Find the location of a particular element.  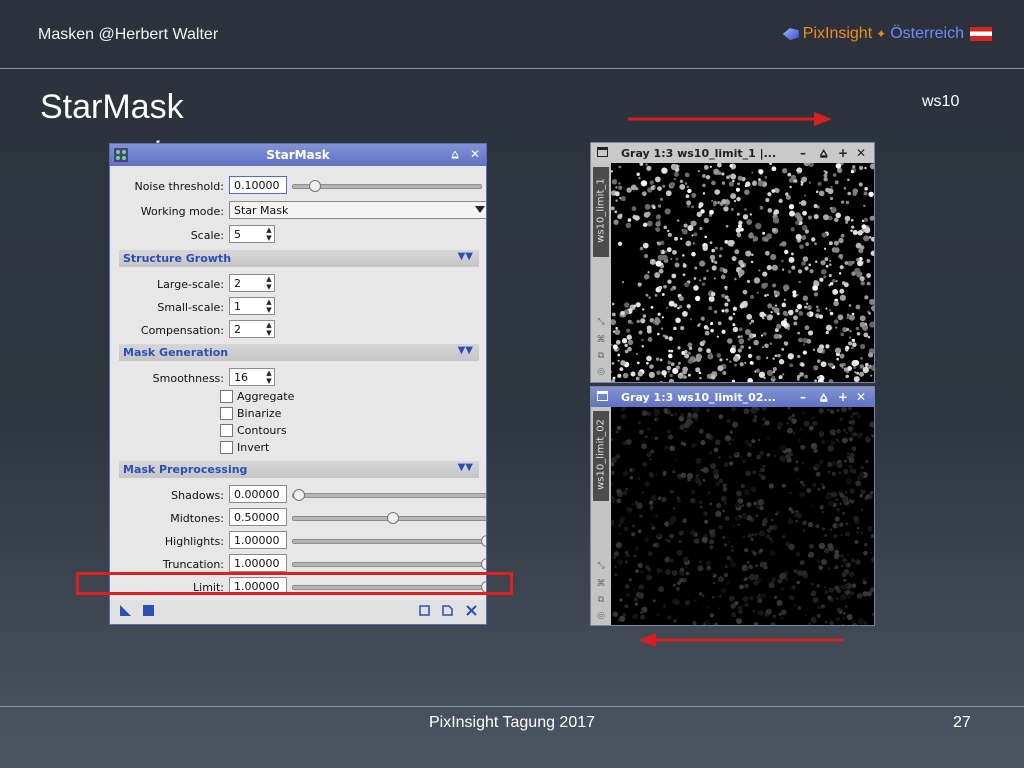

preview-2-titlebar: Gray 1:3 ws10_limit_02... – ⩠ + ✕ is located at coordinates (732, 397).